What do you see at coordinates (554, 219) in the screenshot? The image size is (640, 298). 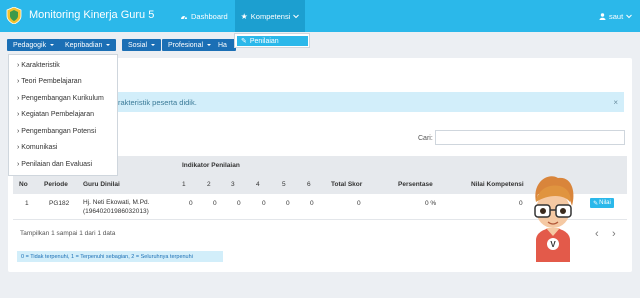 I see `mascot-illustration: V` at bounding box center [554, 219].